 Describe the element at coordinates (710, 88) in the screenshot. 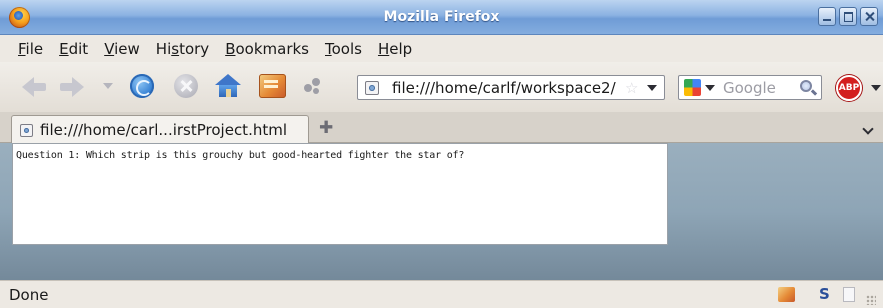

I see `engine-dropdown-icon` at that location.